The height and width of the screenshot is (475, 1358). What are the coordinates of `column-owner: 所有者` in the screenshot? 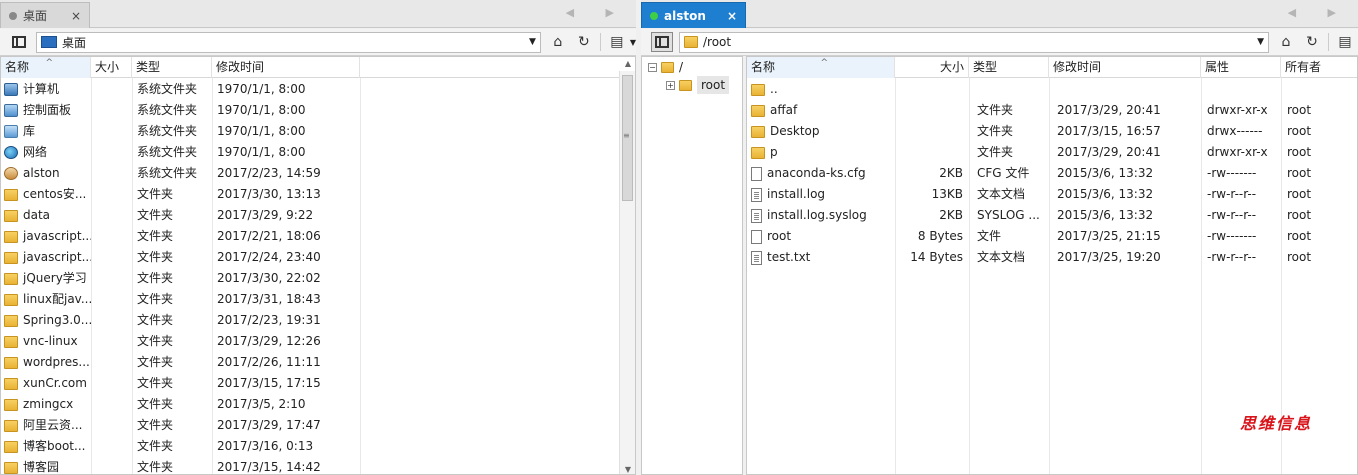 It's located at (1319, 67).